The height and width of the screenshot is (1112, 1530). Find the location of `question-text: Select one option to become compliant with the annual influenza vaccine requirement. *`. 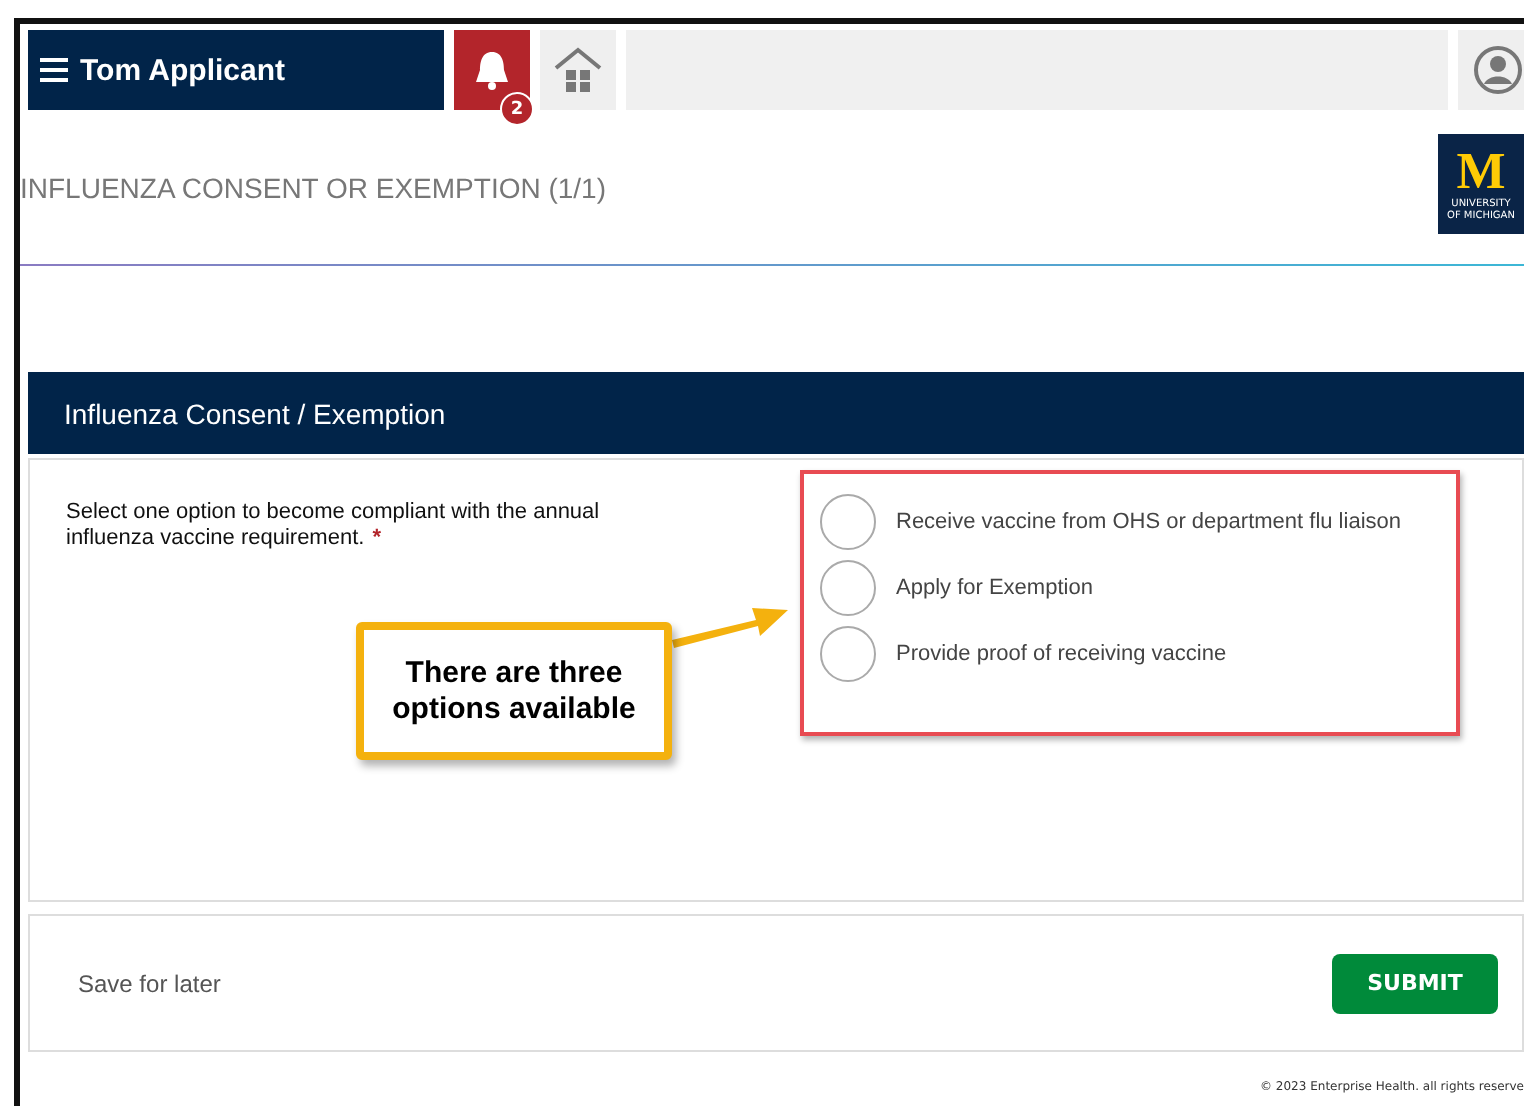

question-text: Select one option to become compliant with the annual influenza vaccine requirement. * is located at coordinates (334, 526).